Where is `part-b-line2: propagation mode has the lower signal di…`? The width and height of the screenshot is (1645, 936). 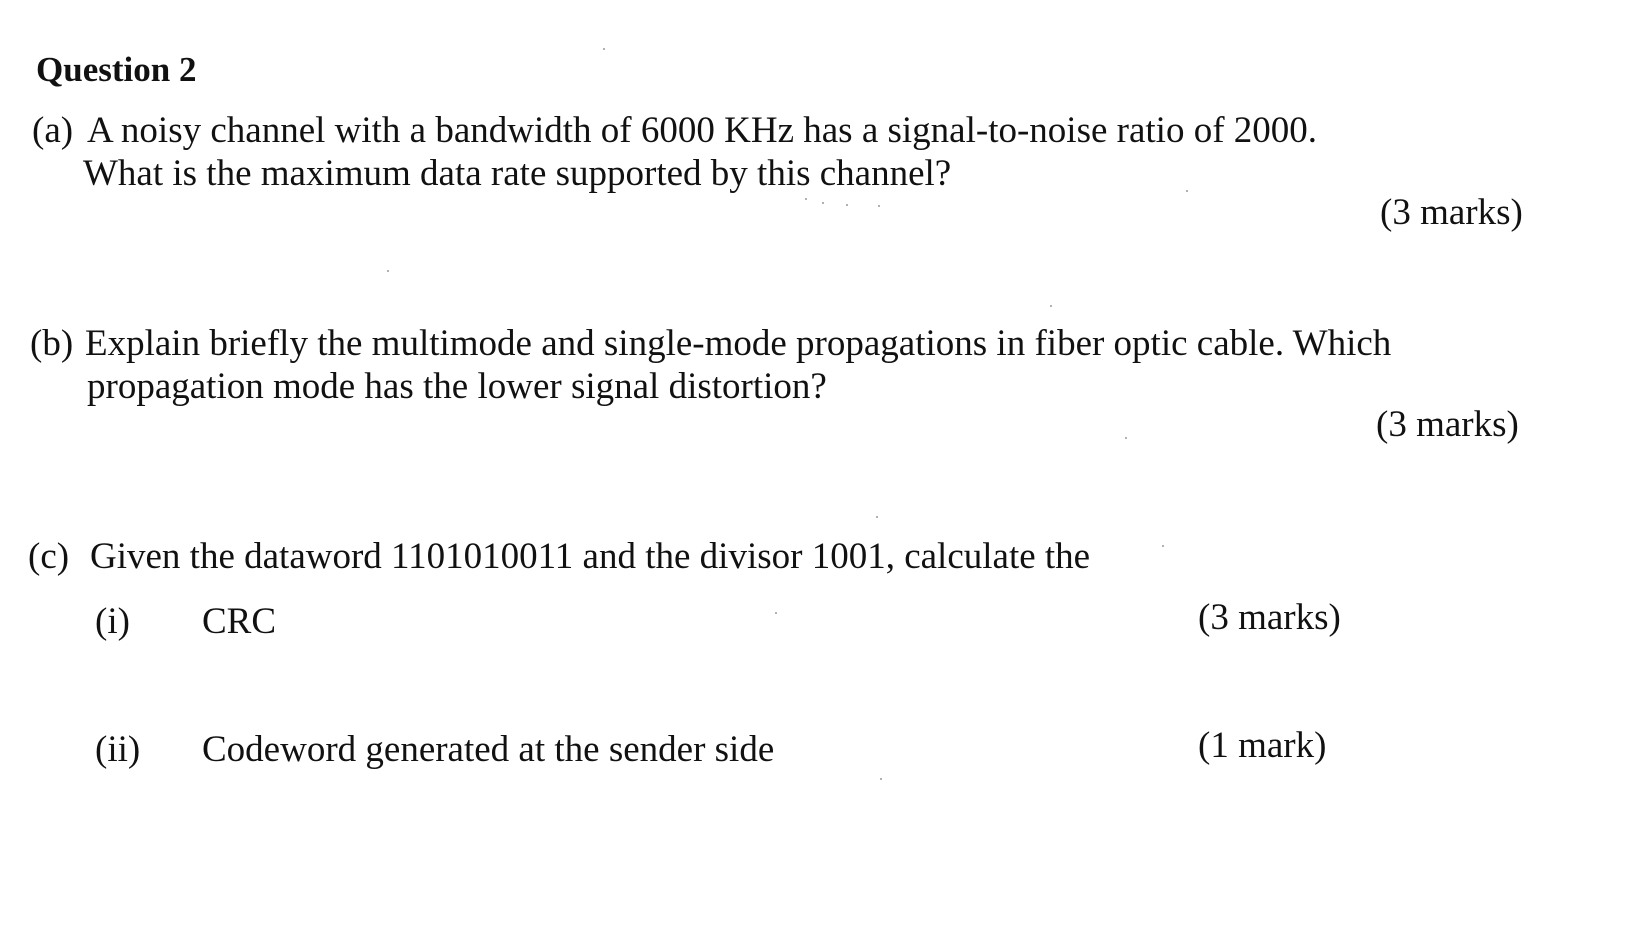 part-b-line2: propagation mode has the lower signal di… is located at coordinates (457, 386).